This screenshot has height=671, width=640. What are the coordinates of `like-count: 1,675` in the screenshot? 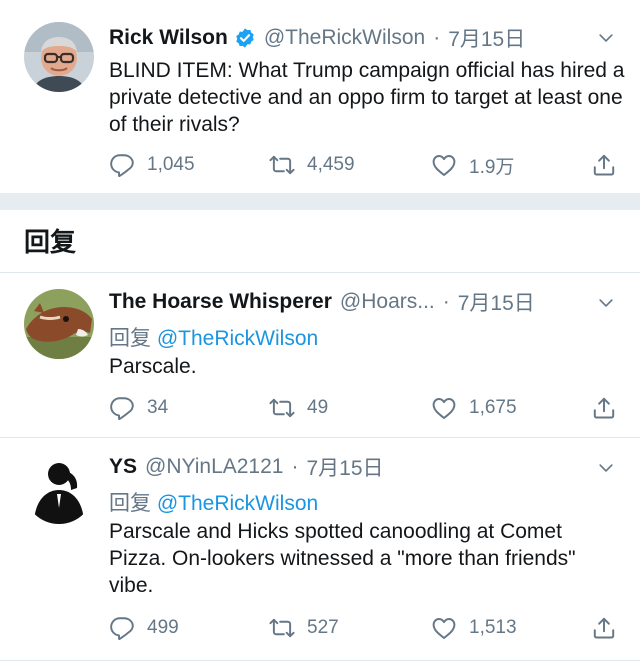 It's located at (493, 407).